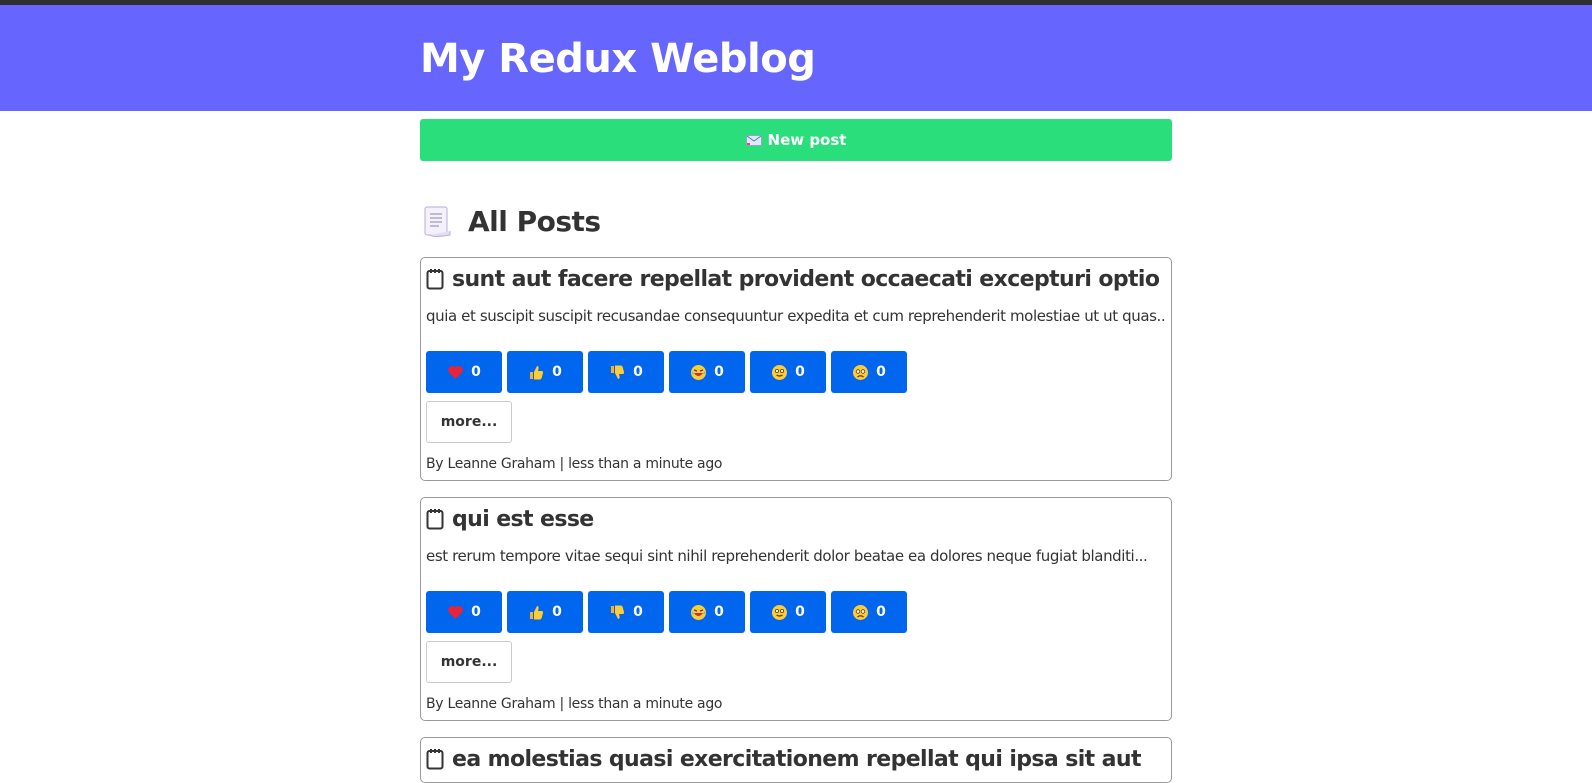 The height and width of the screenshot is (783, 1592). What do you see at coordinates (796, 221) in the screenshot?
I see `section-heading: All Posts` at bounding box center [796, 221].